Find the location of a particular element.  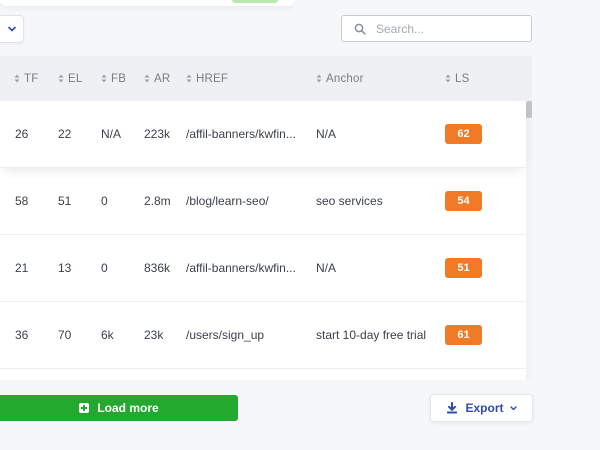

cell-fb: 6k is located at coordinates (107, 335).